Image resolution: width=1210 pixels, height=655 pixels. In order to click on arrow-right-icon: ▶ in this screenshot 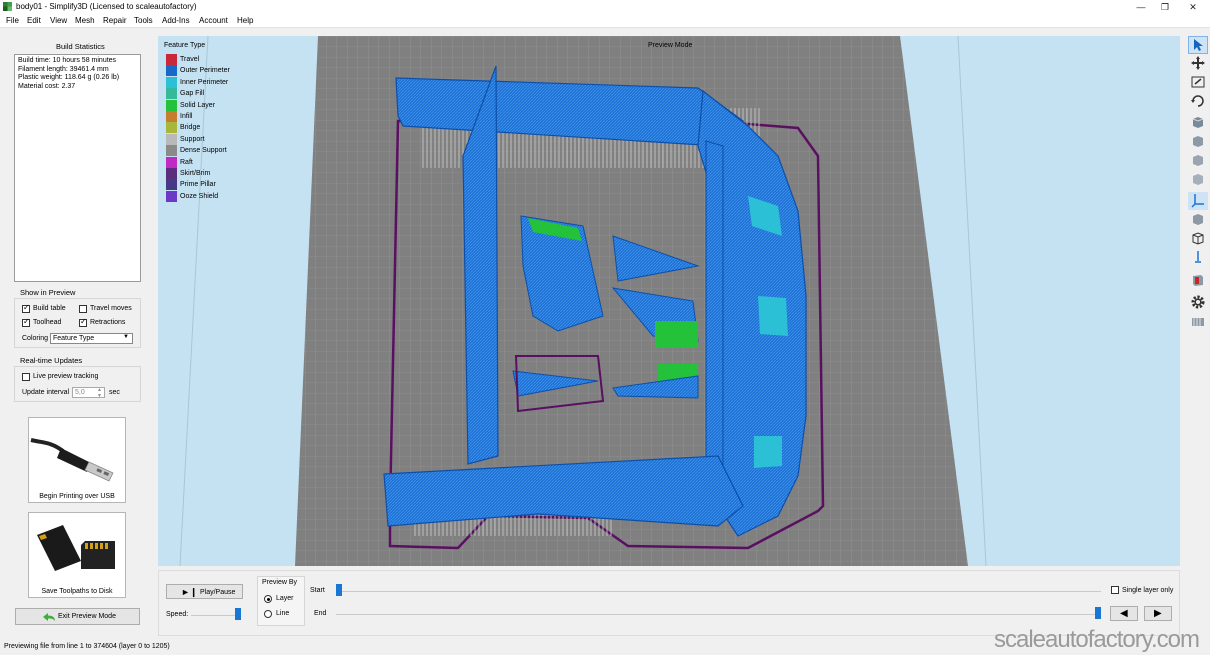, I will do `click(1158, 613)`.